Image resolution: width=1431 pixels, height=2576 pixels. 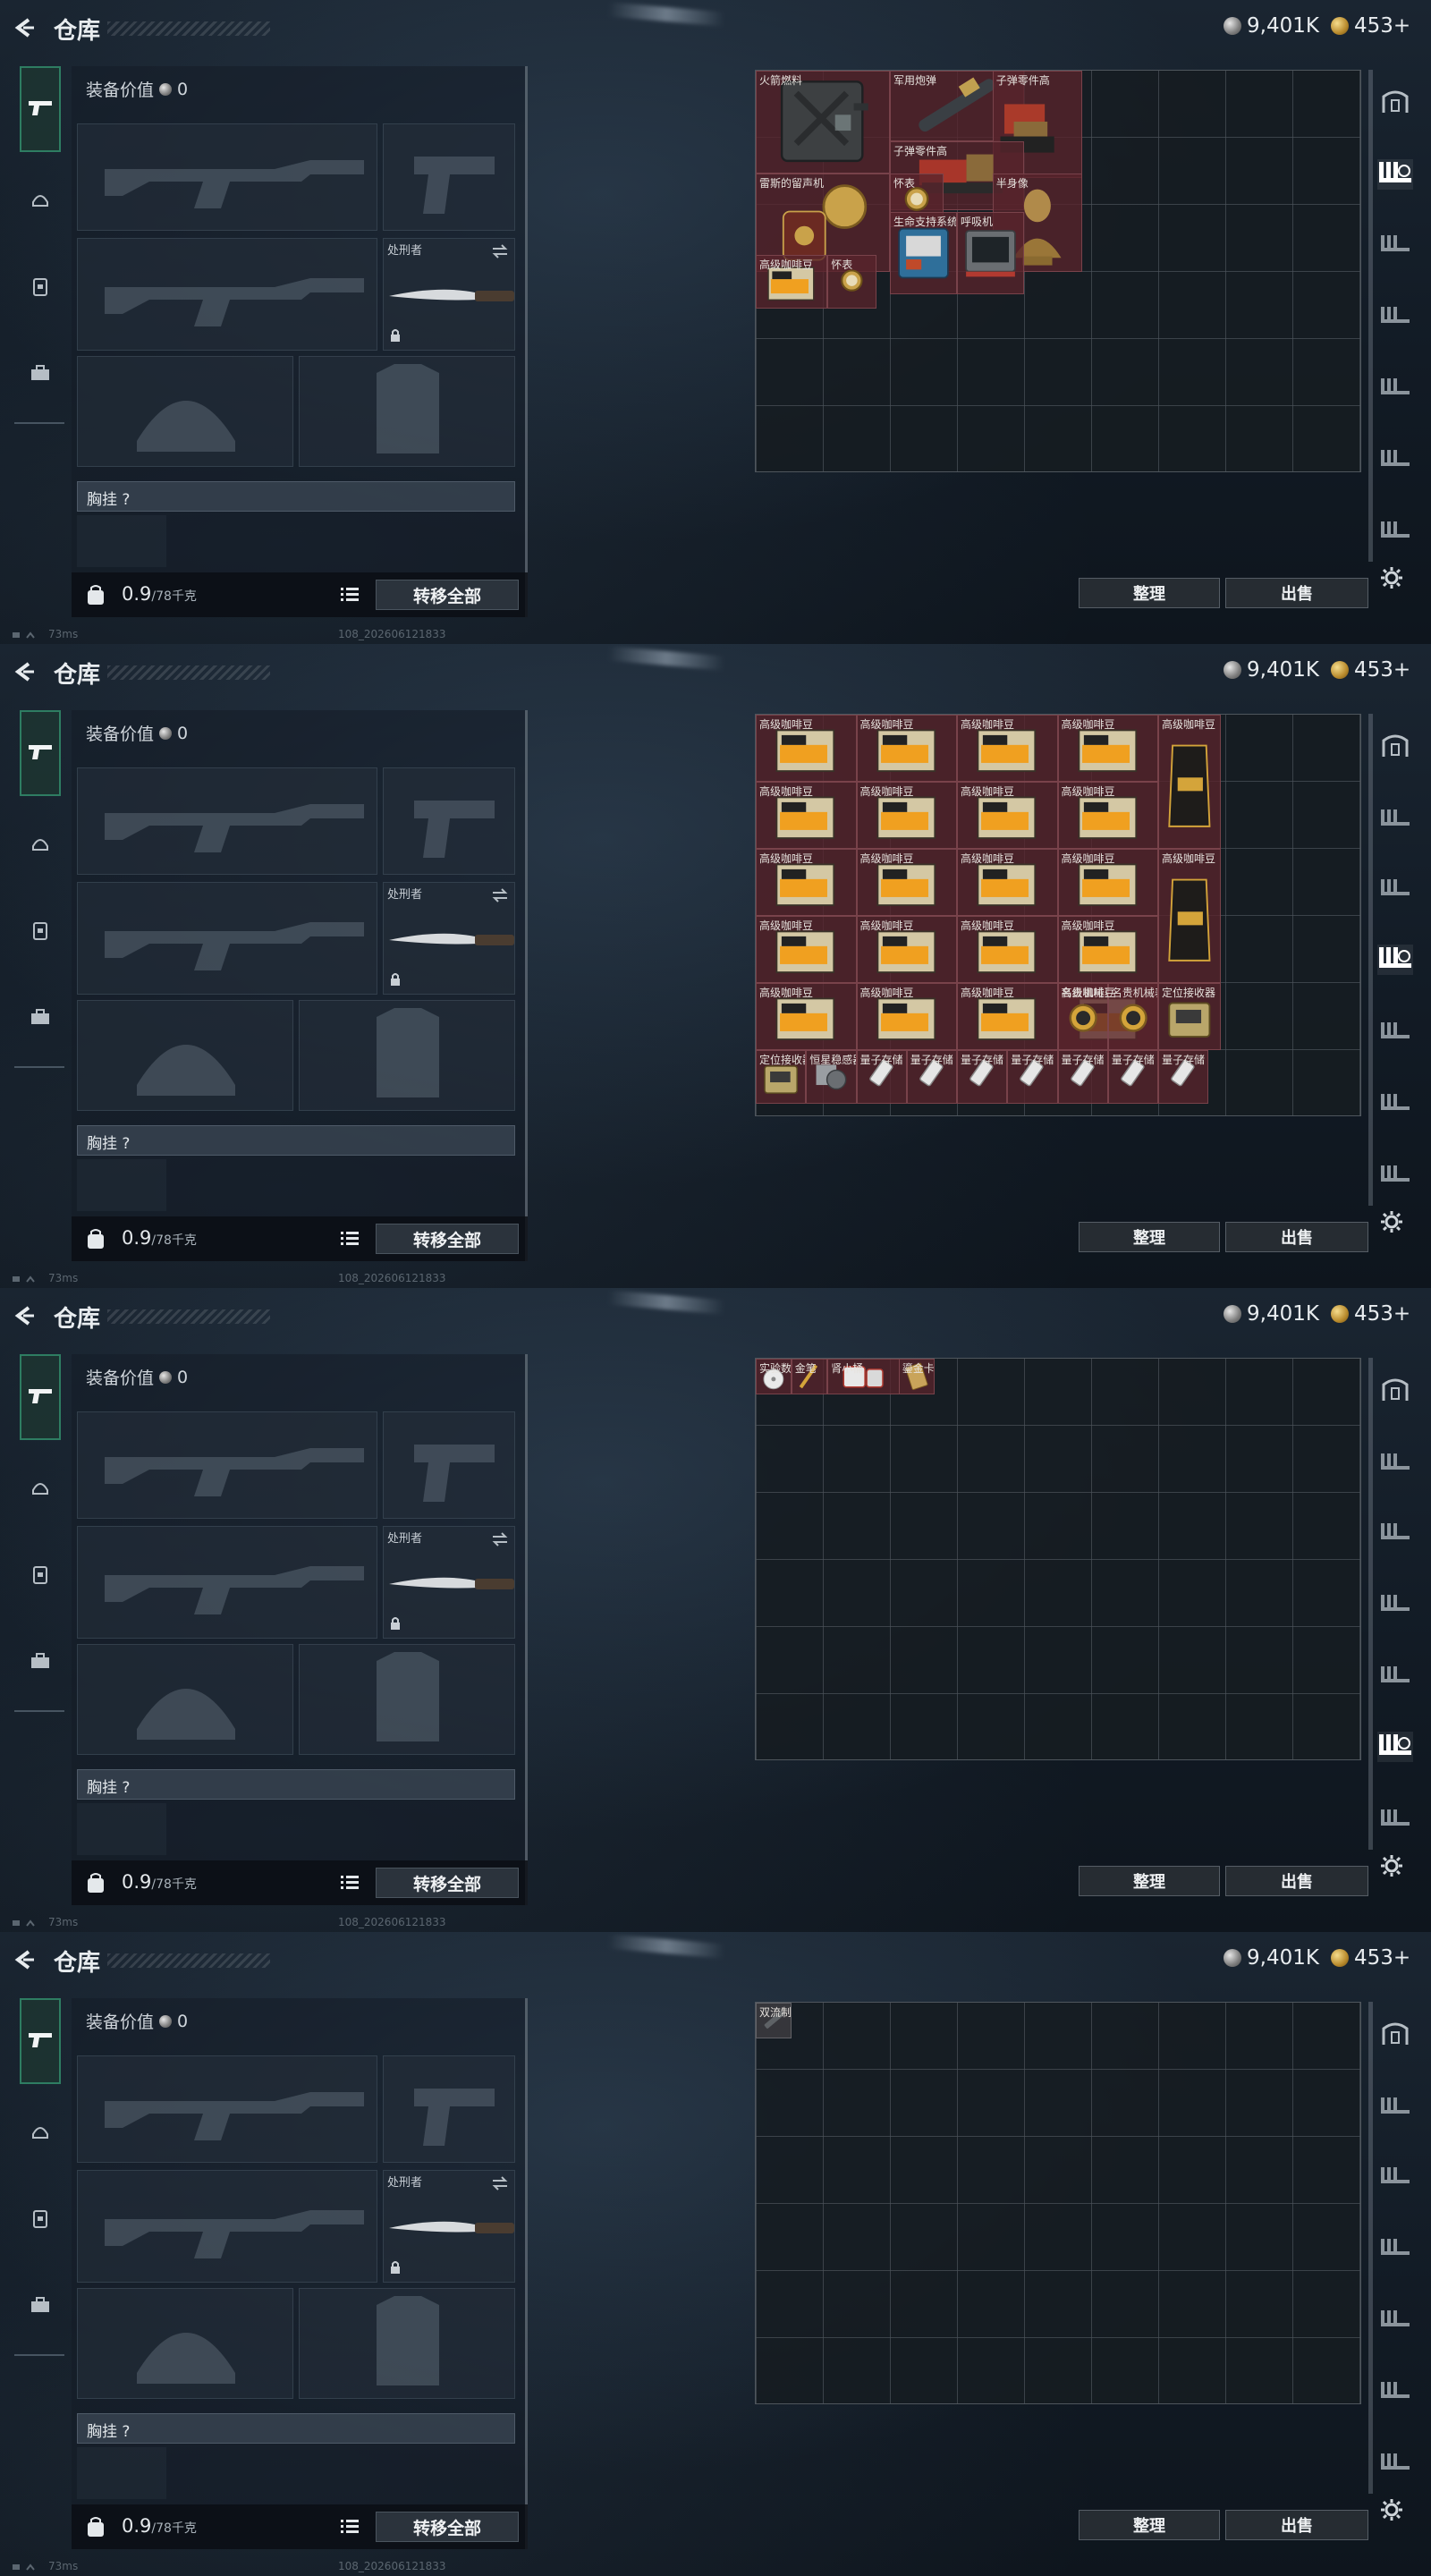 I want to click on storage-item: 生命支持系统, so click(x=923, y=252).